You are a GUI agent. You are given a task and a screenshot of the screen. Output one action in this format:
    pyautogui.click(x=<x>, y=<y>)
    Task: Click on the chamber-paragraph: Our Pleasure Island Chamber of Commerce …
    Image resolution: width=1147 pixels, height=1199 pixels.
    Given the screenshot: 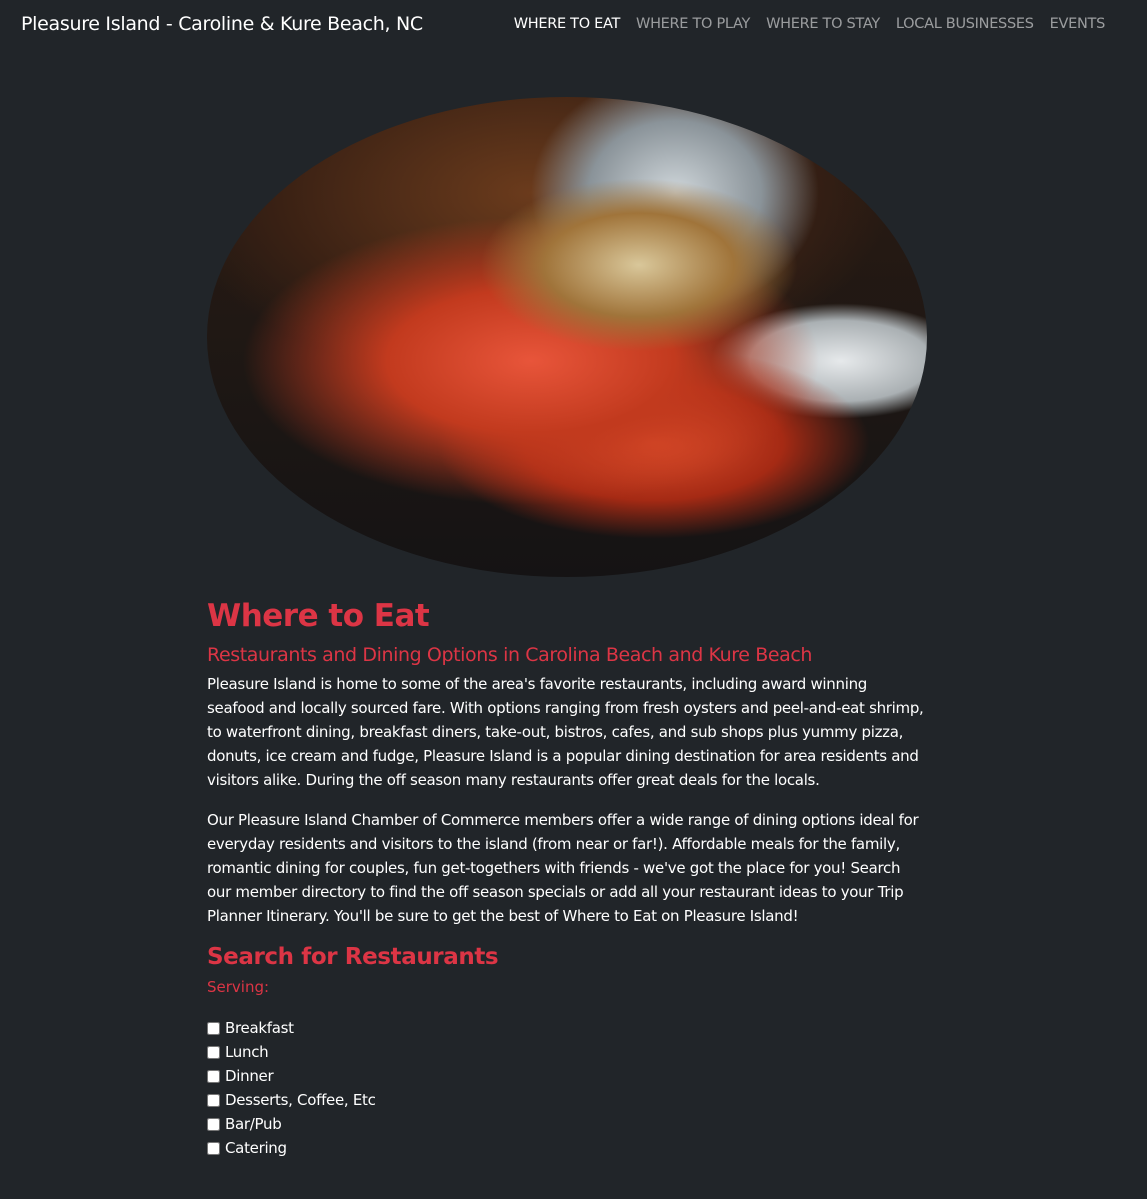 What is the action you would take?
    pyautogui.click(x=563, y=868)
    